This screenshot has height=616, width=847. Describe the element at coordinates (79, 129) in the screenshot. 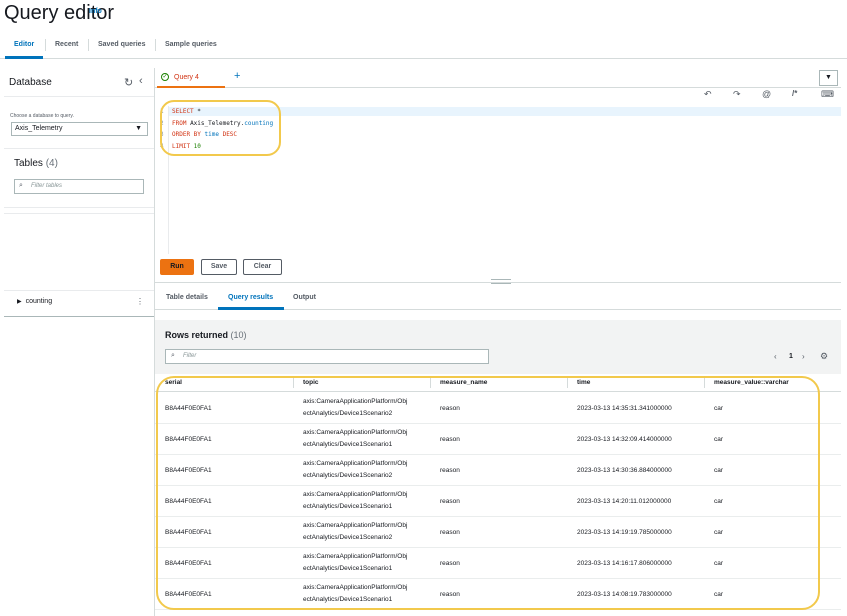

I see `database-select: Axis_Telemetry ▼` at that location.